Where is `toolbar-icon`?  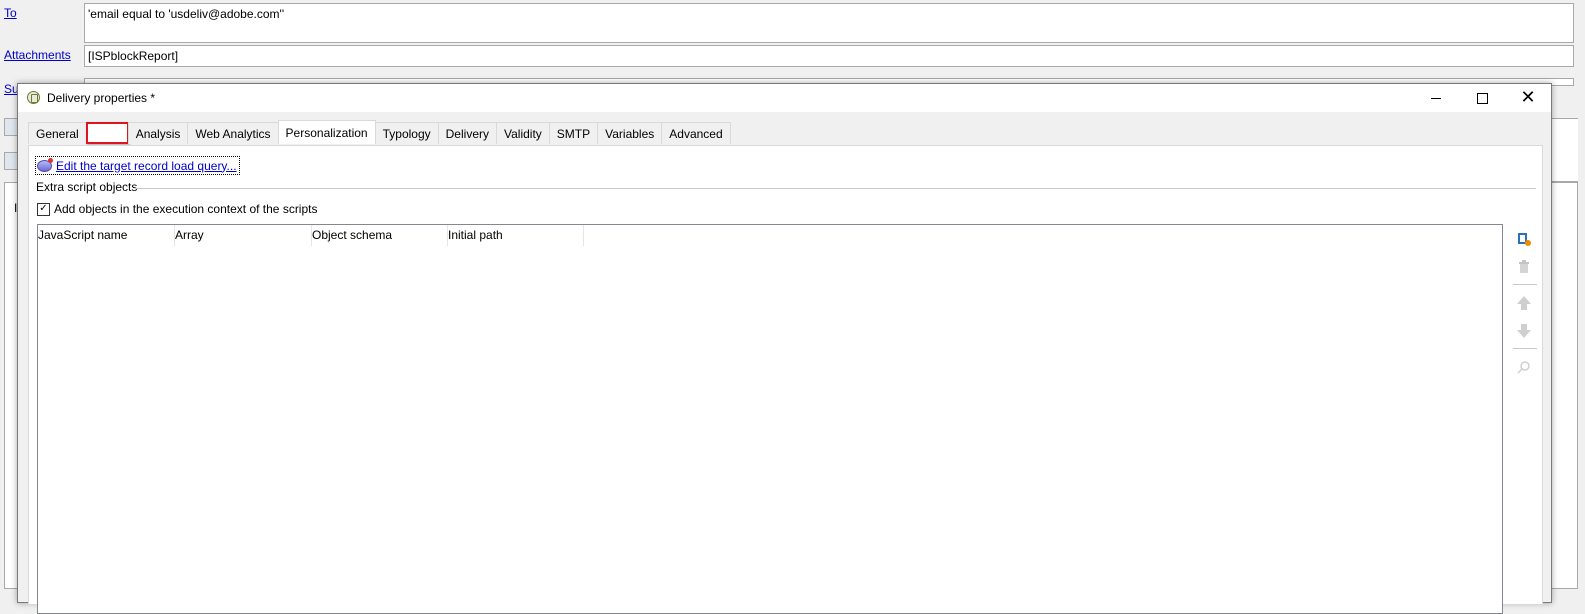
toolbar-icon is located at coordinates (11, 127).